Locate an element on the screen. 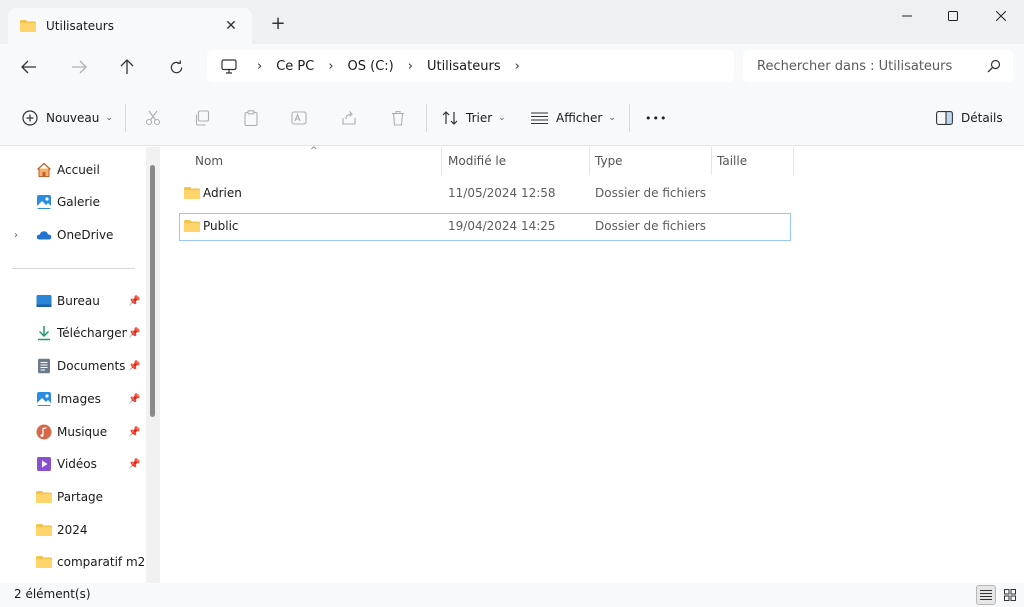 The image size is (1024, 607). sidebar-item-downloads: Téléchargements 📌 is located at coordinates (73, 333).